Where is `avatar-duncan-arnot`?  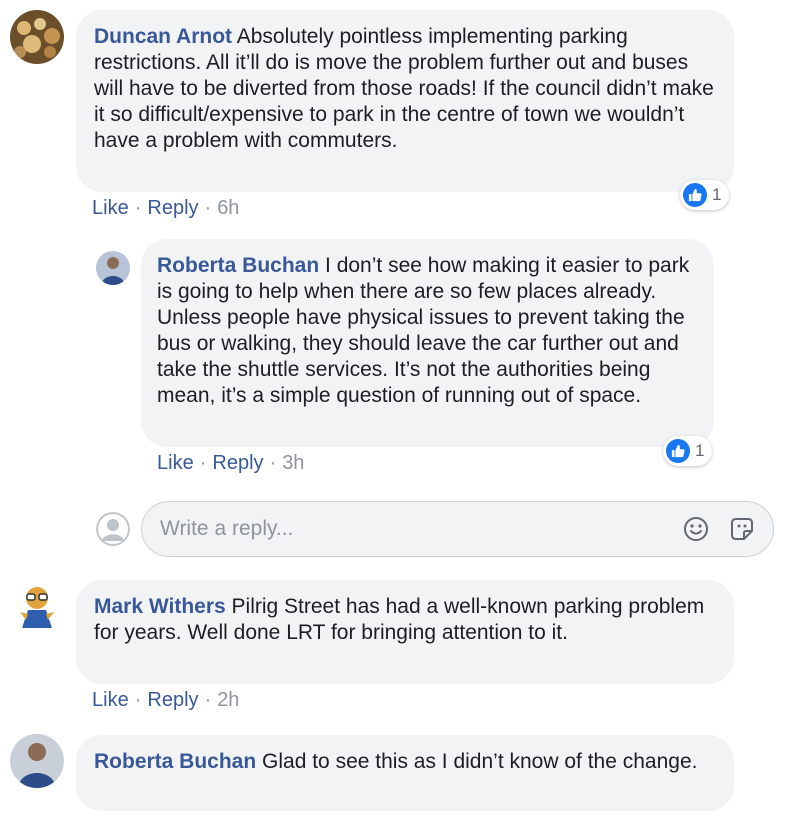
avatar-duncan-arnot is located at coordinates (37, 37).